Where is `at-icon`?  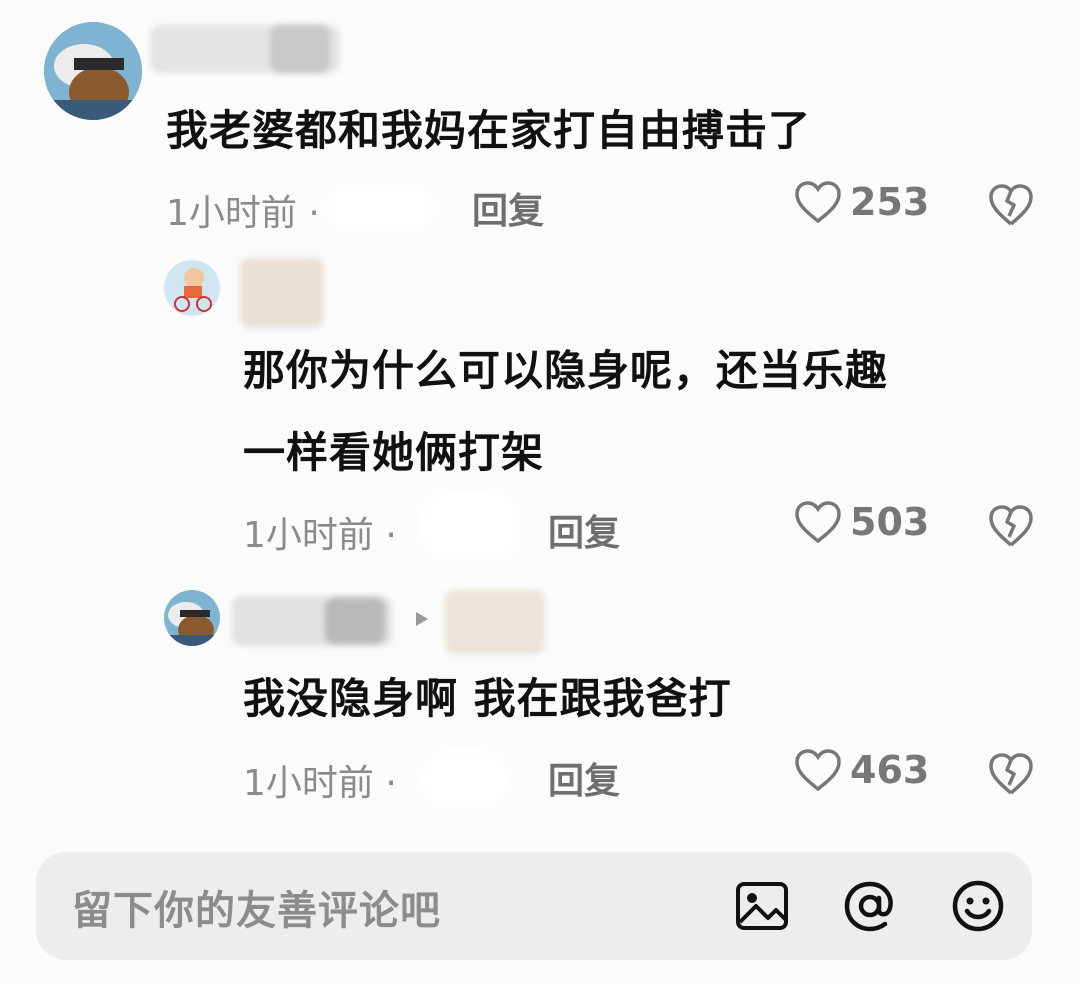
at-icon is located at coordinates (870, 906).